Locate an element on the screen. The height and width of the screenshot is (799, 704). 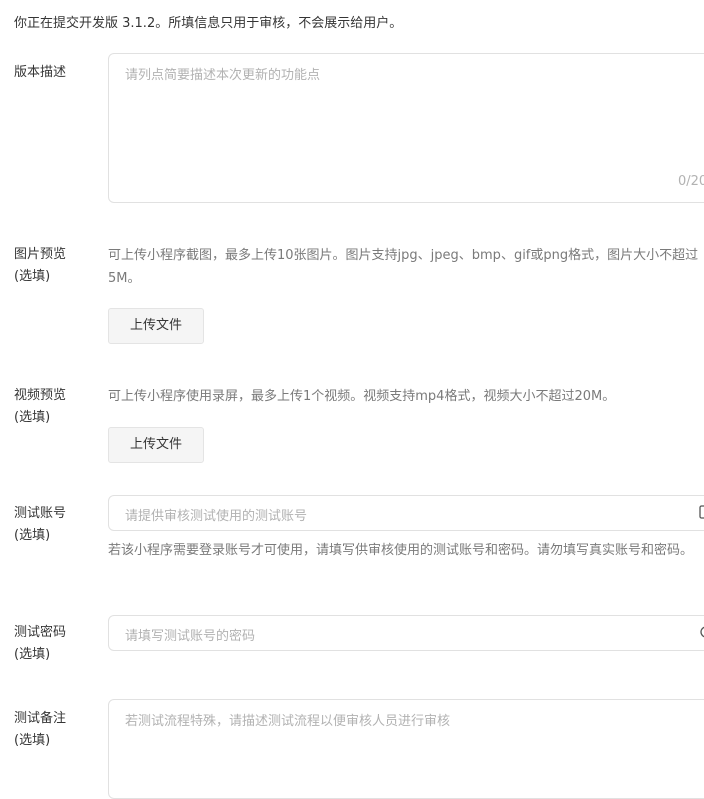
image-preview-label-optional: (选填) is located at coordinates (32, 276).